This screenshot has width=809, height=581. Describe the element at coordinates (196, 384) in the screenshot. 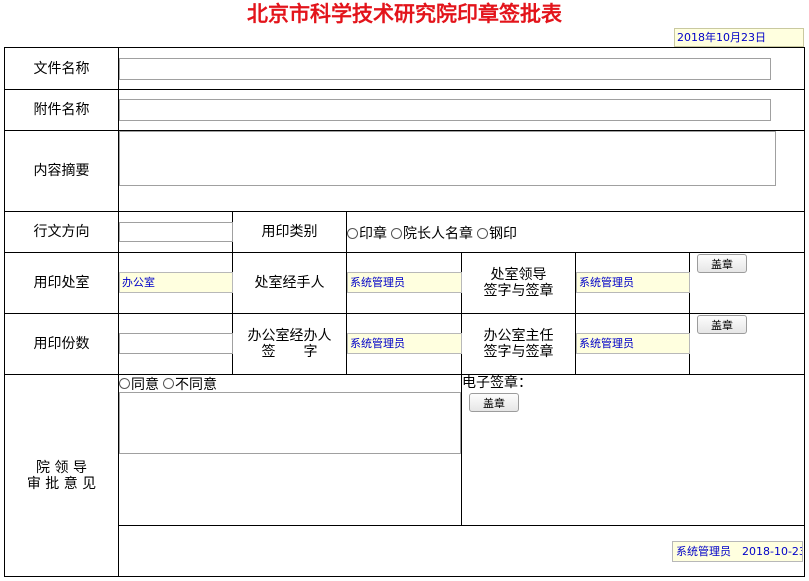

I see `opinion-option-label: 不同意` at that location.